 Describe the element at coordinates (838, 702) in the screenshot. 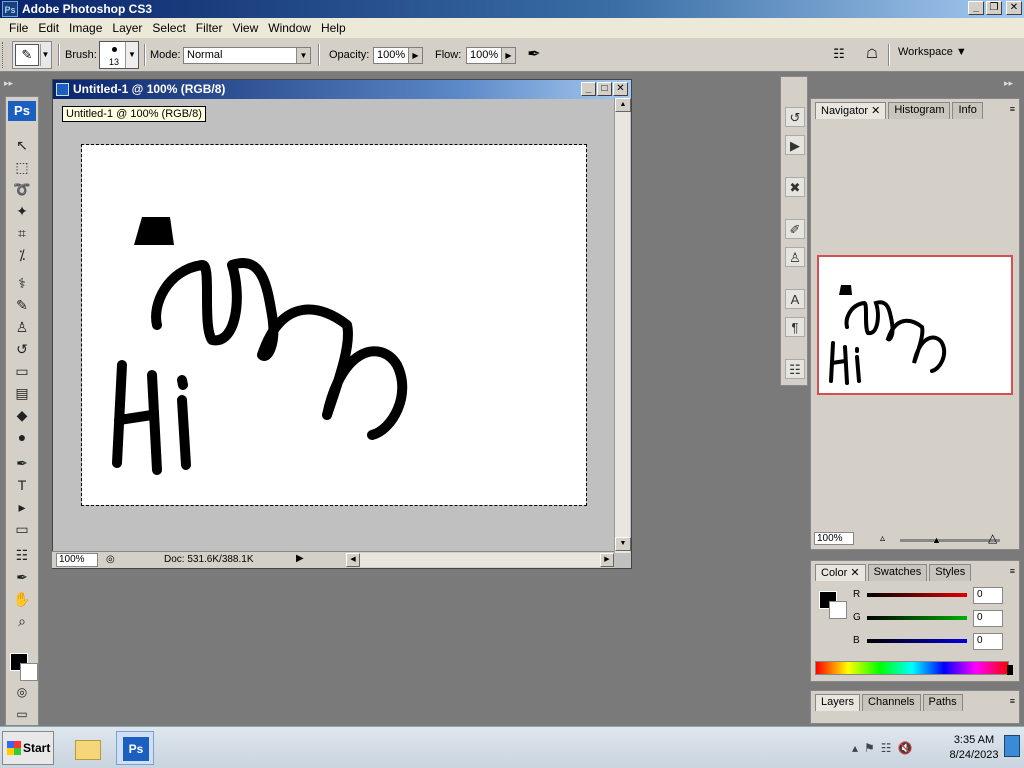

I see `tab-layers: Layers` at that location.